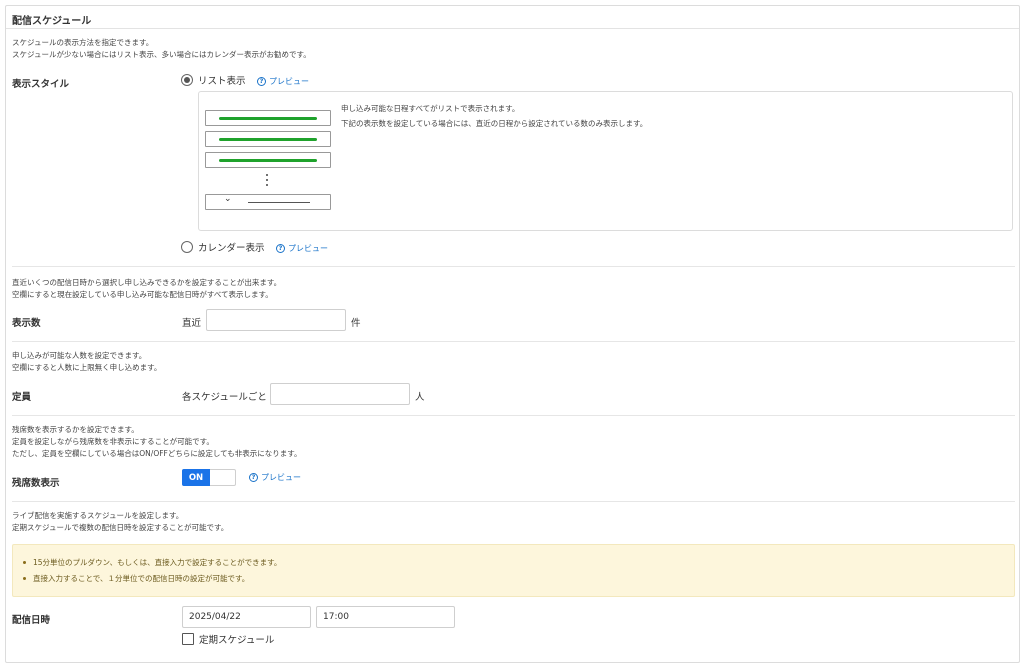 This screenshot has height=668, width=1024. What do you see at coordinates (83, 42) in the screenshot?
I see `display-style-note-line: スケジュールの表示方法を指定できます。` at bounding box center [83, 42].